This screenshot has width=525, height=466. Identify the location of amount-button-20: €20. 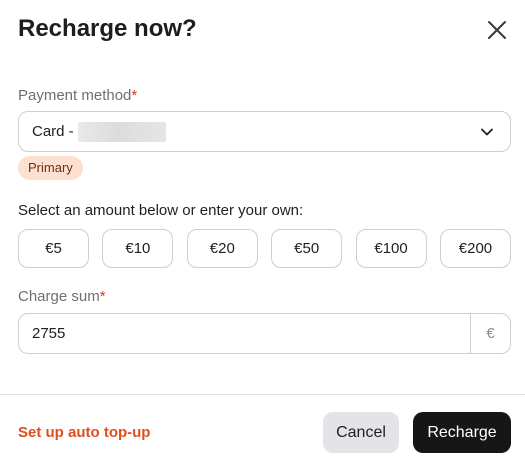
(222, 248).